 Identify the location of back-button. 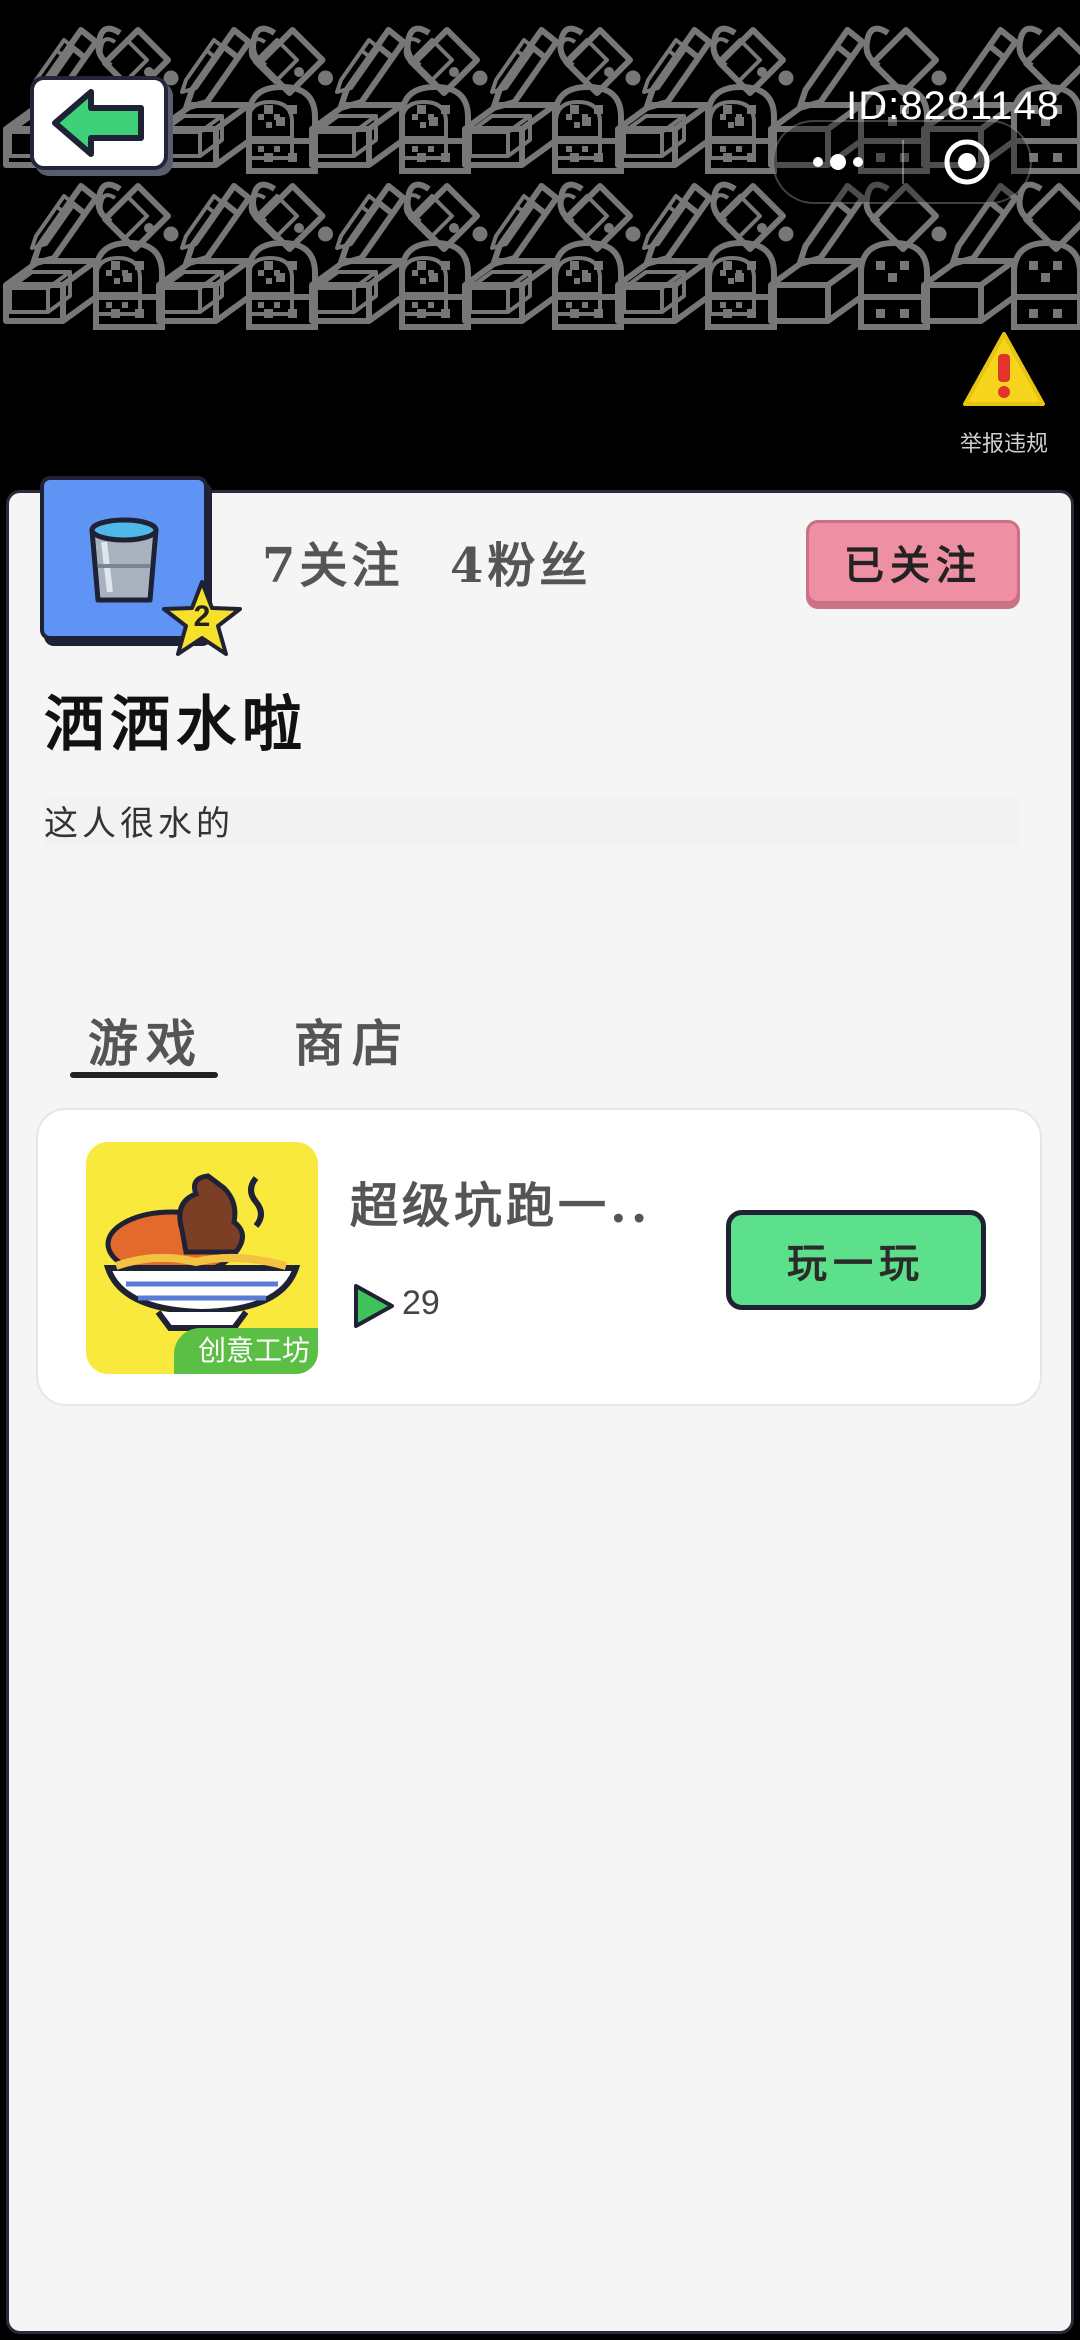
(99, 123).